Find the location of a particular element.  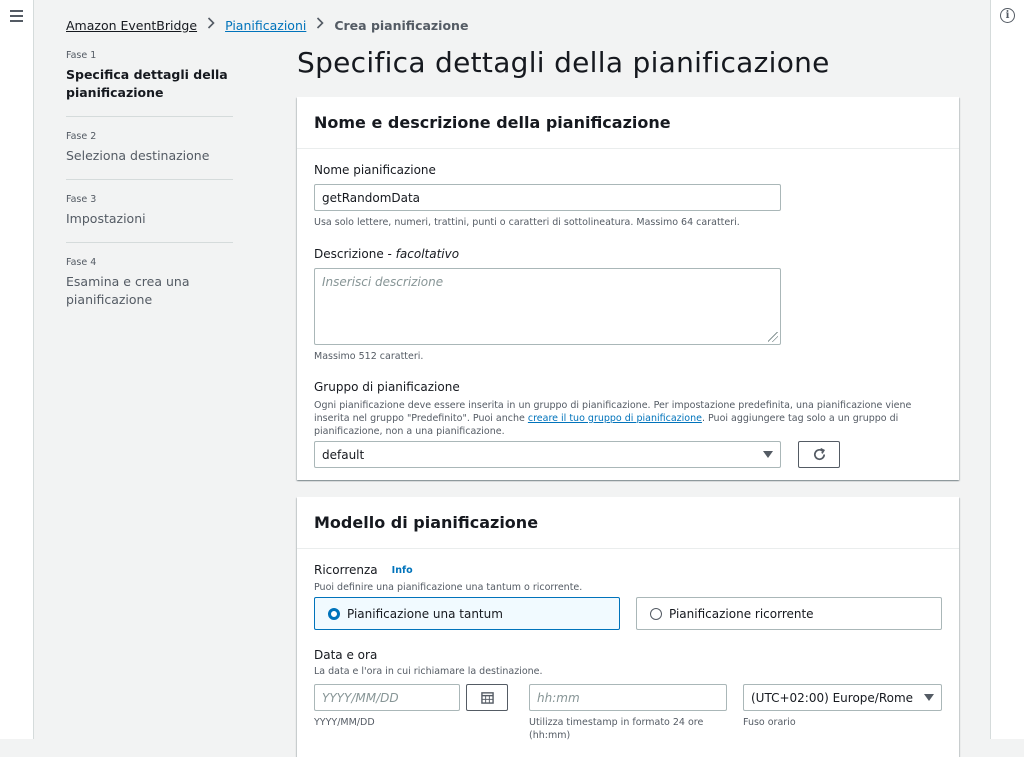

description-label: Descrizione - facoltativo is located at coordinates (628, 254).